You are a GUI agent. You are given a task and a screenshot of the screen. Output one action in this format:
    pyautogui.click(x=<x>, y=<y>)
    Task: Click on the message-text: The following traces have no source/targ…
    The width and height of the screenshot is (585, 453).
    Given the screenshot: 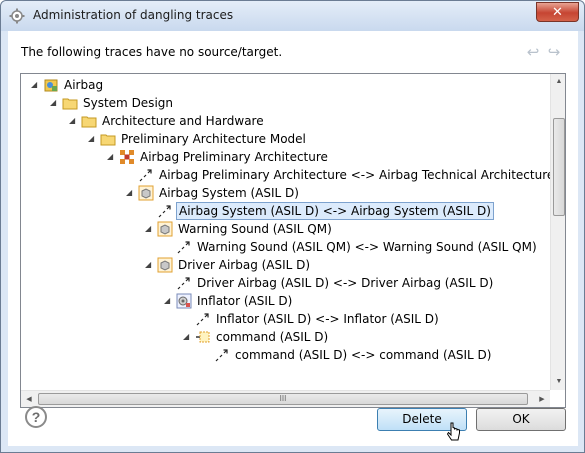 What is the action you would take?
    pyautogui.click(x=152, y=52)
    